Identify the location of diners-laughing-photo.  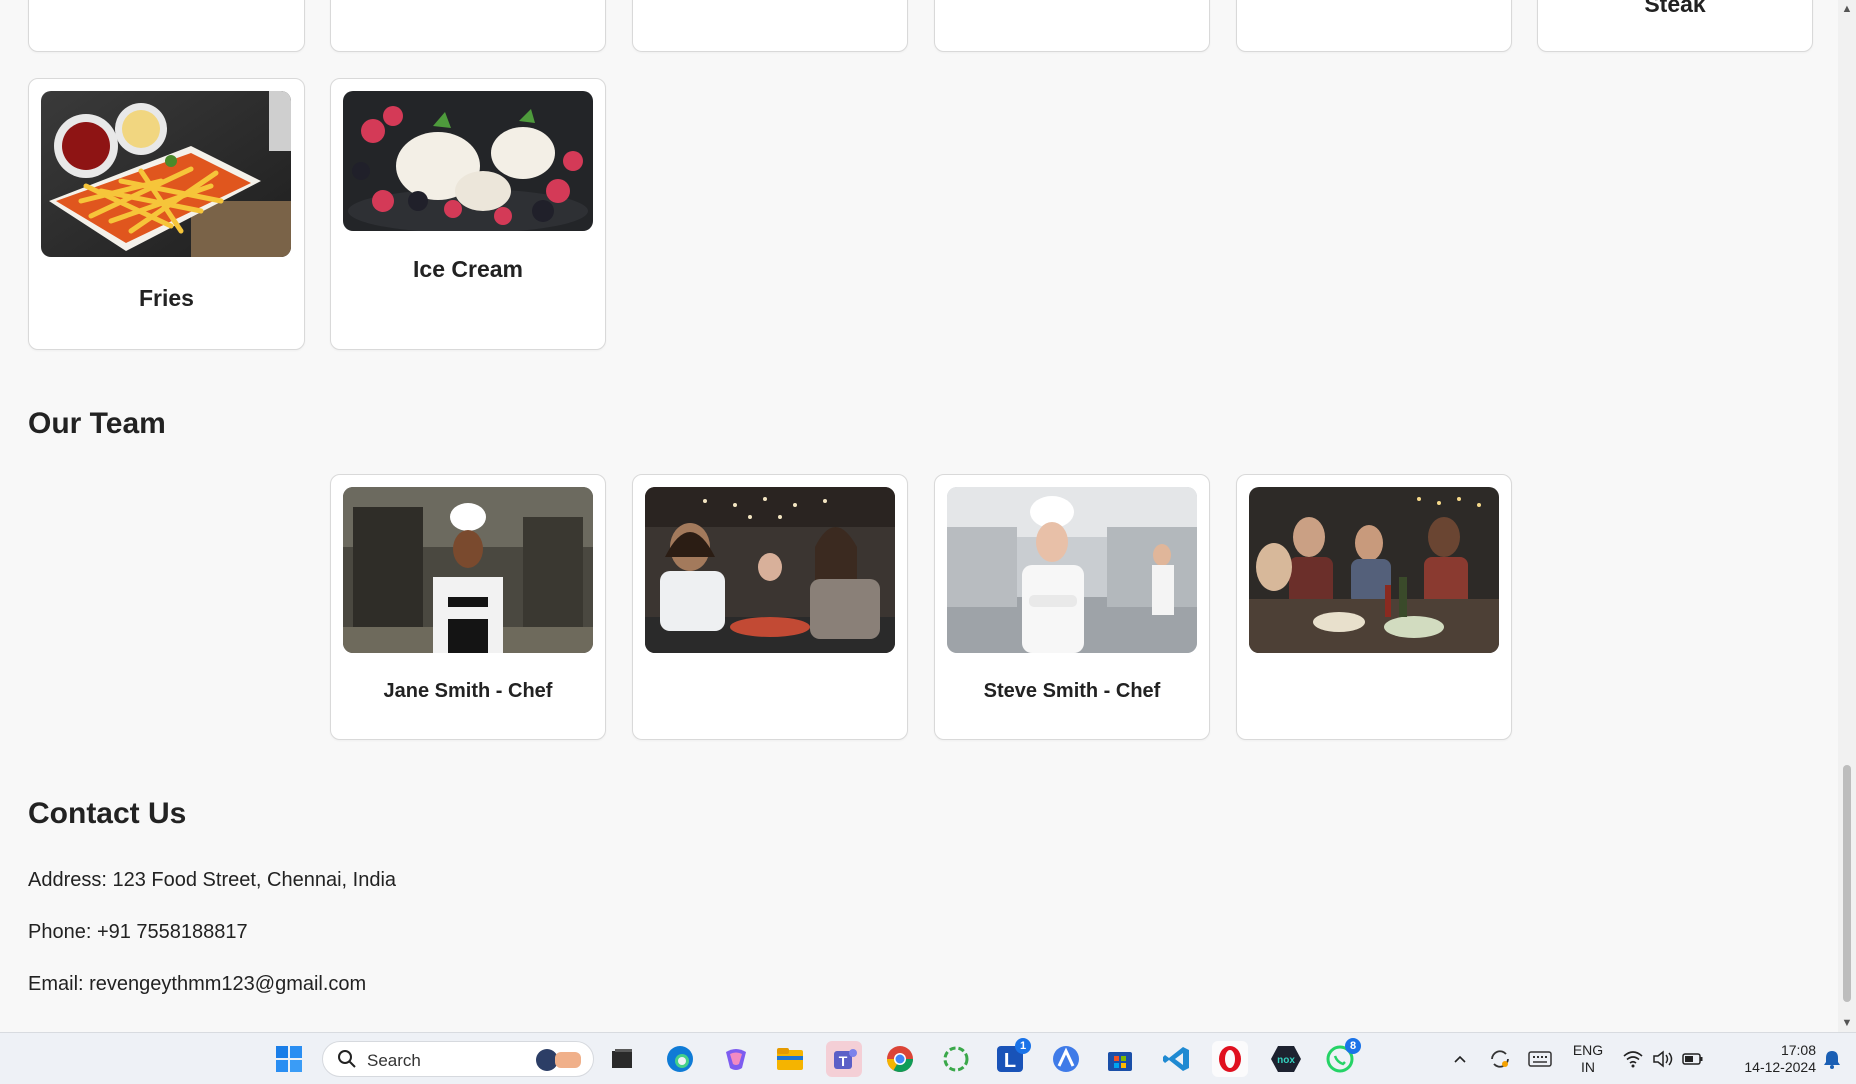
(770, 570).